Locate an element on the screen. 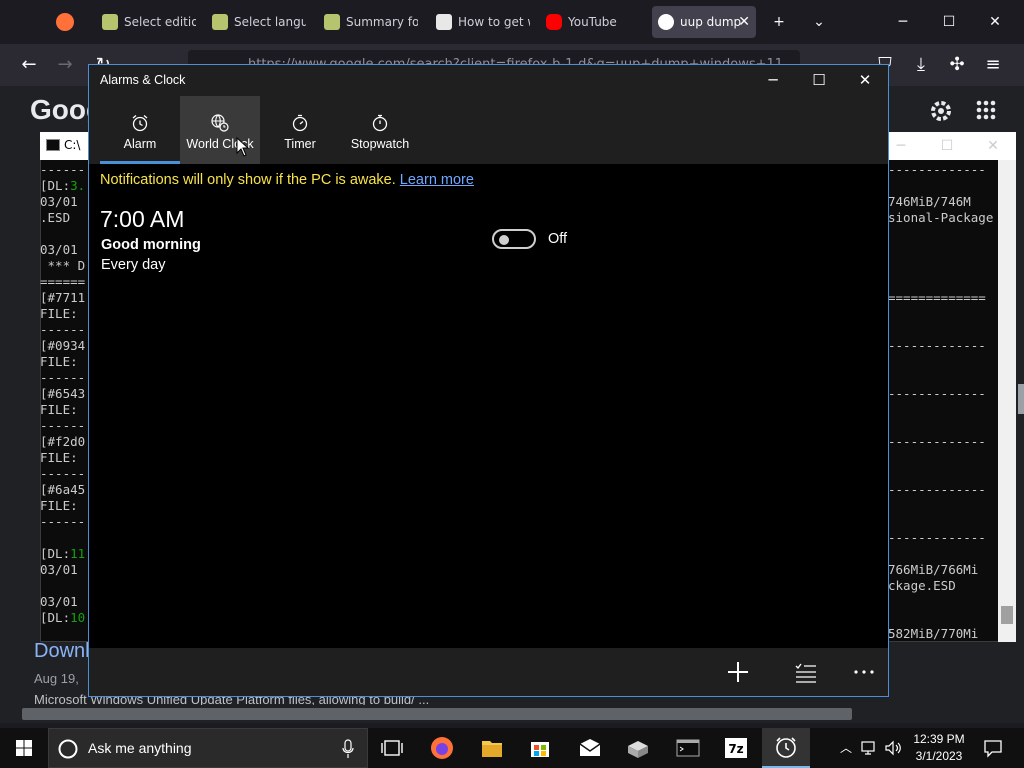 The height and width of the screenshot is (768, 1024). forward-icon: → is located at coordinates (65, 65).